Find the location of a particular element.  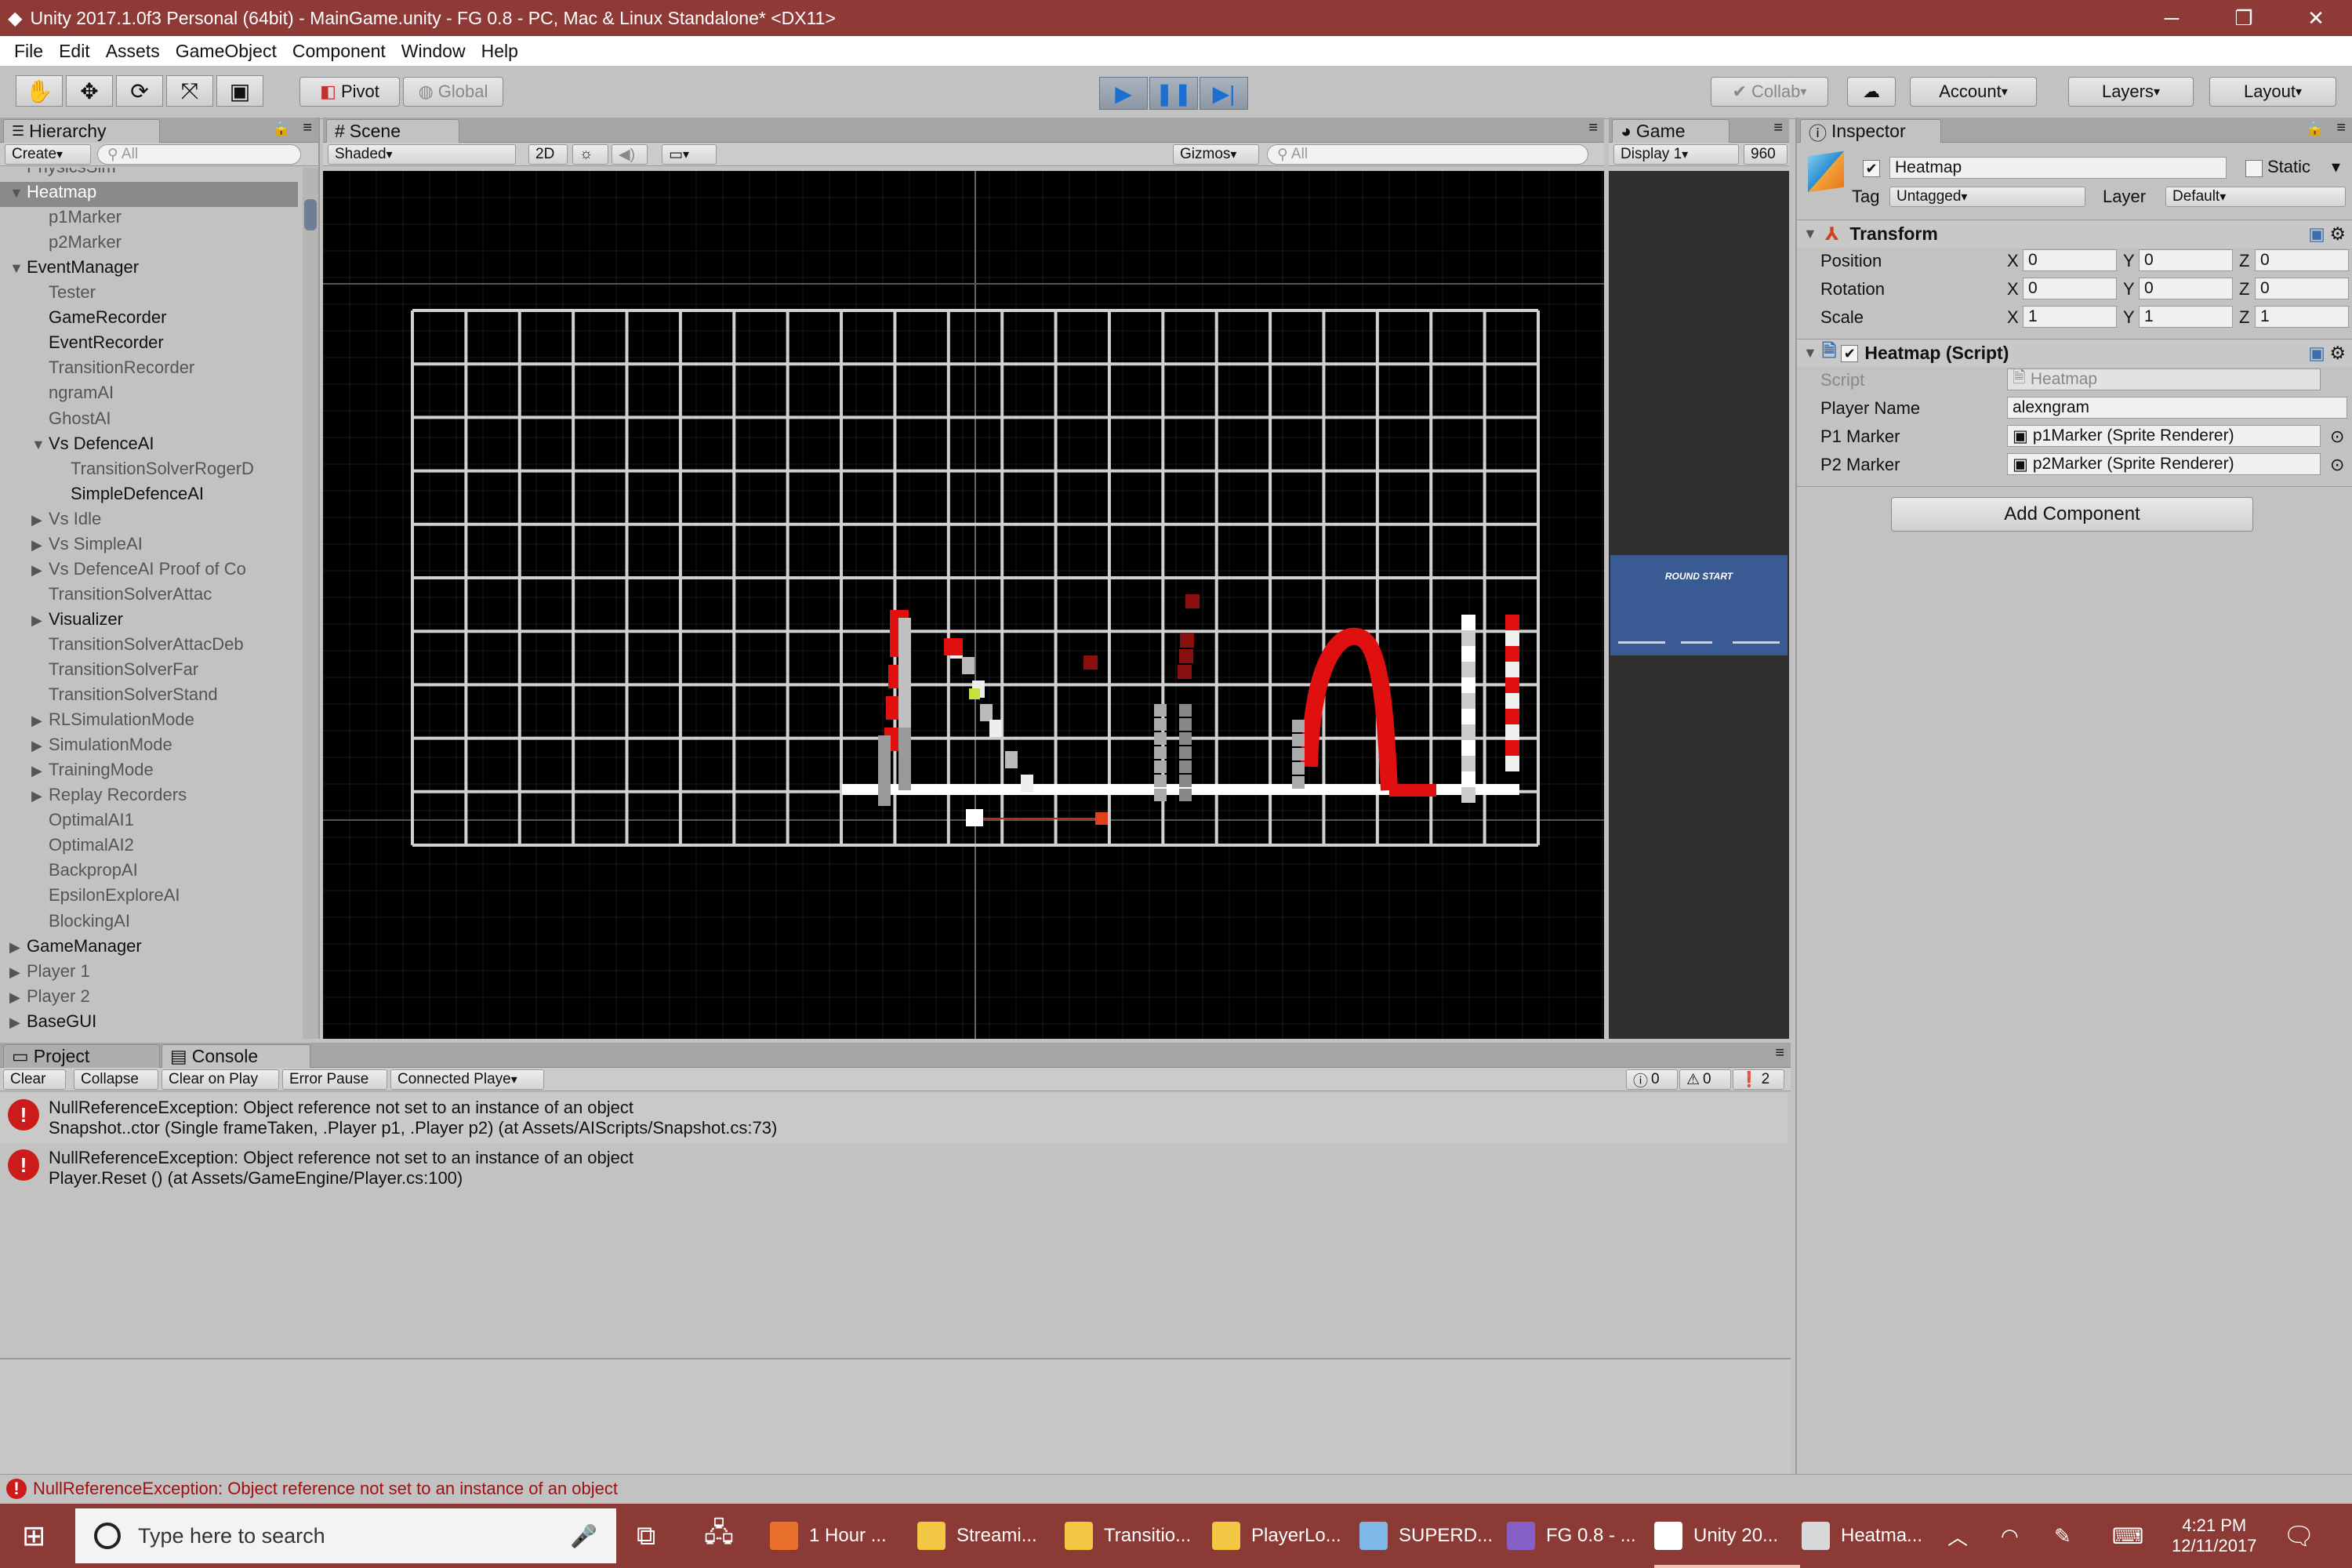

hierarchy-item: ▶ Player 2 is located at coordinates (149, 998).